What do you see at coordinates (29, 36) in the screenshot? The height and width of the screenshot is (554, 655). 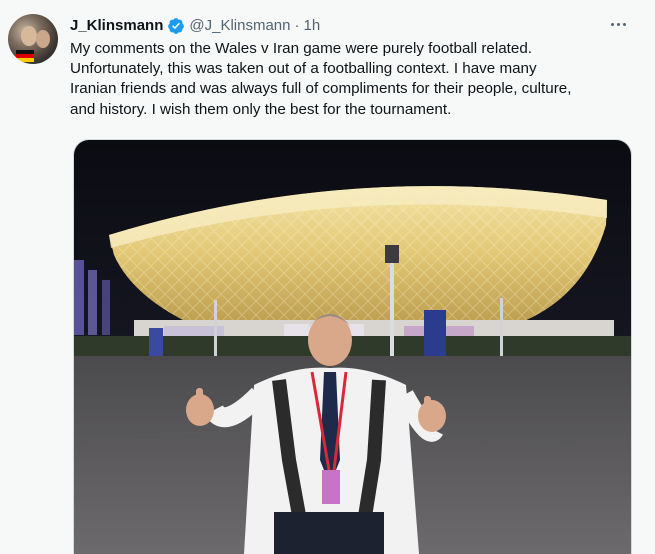 I see `avatar-face` at bounding box center [29, 36].